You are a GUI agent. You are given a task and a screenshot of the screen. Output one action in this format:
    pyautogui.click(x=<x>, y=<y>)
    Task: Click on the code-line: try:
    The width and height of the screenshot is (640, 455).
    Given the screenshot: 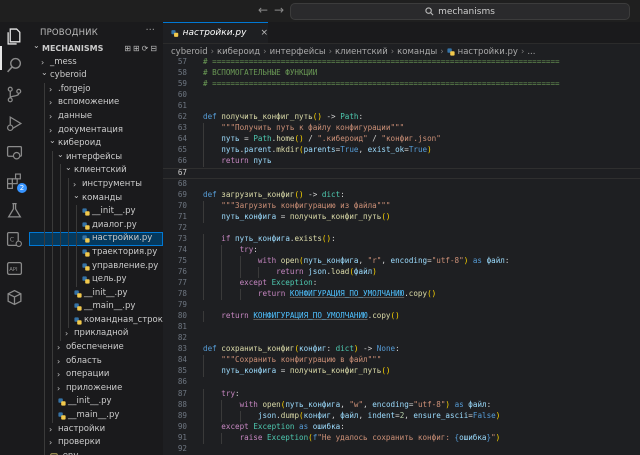 What is the action you would take?
    pyautogui.click(x=230, y=393)
    